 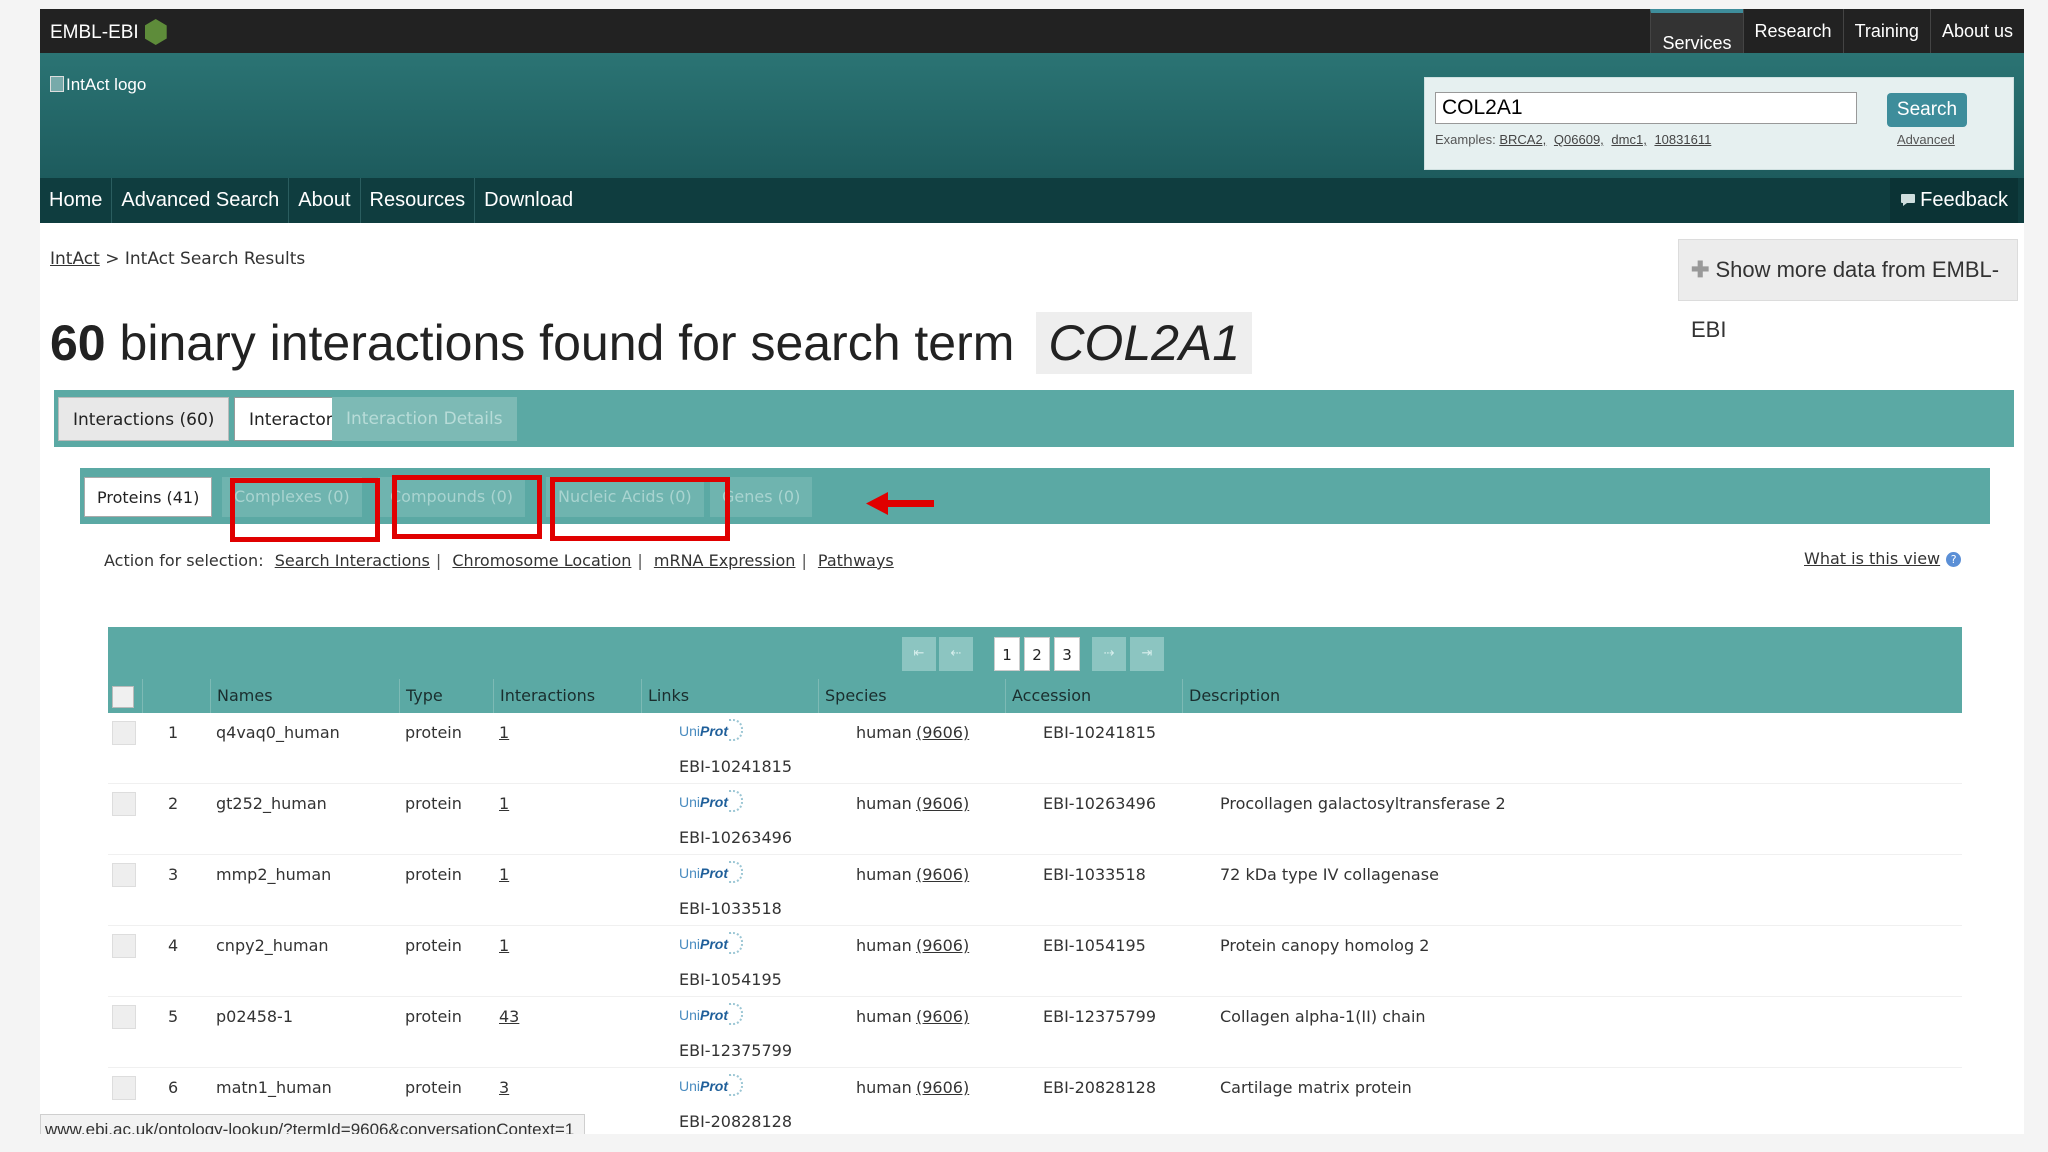 I want to click on link-ebi-id: EBI-10263496, so click(x=736, y=837).